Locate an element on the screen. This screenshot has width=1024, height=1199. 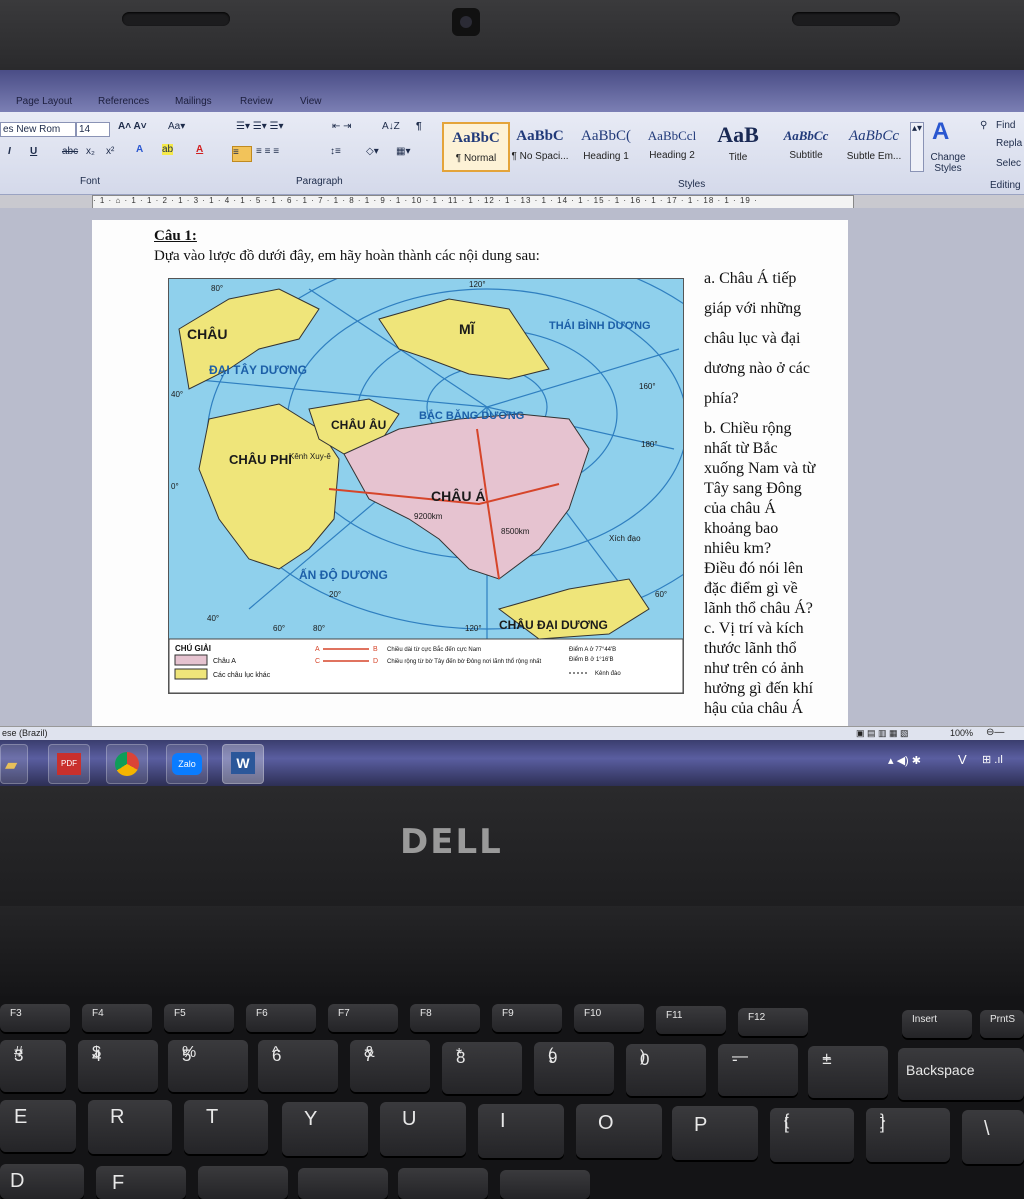
degree-label: 40° is located at coordinates (177, 394).